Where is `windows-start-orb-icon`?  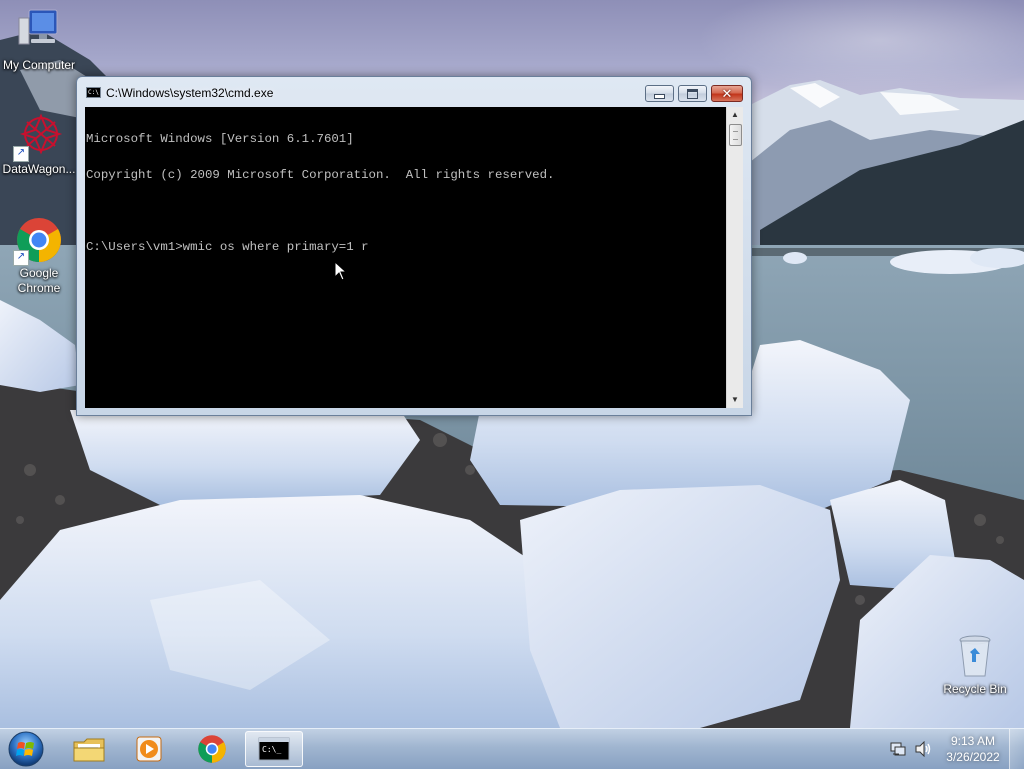 windows-start-orb-icon is located at coordinates (26, 749).